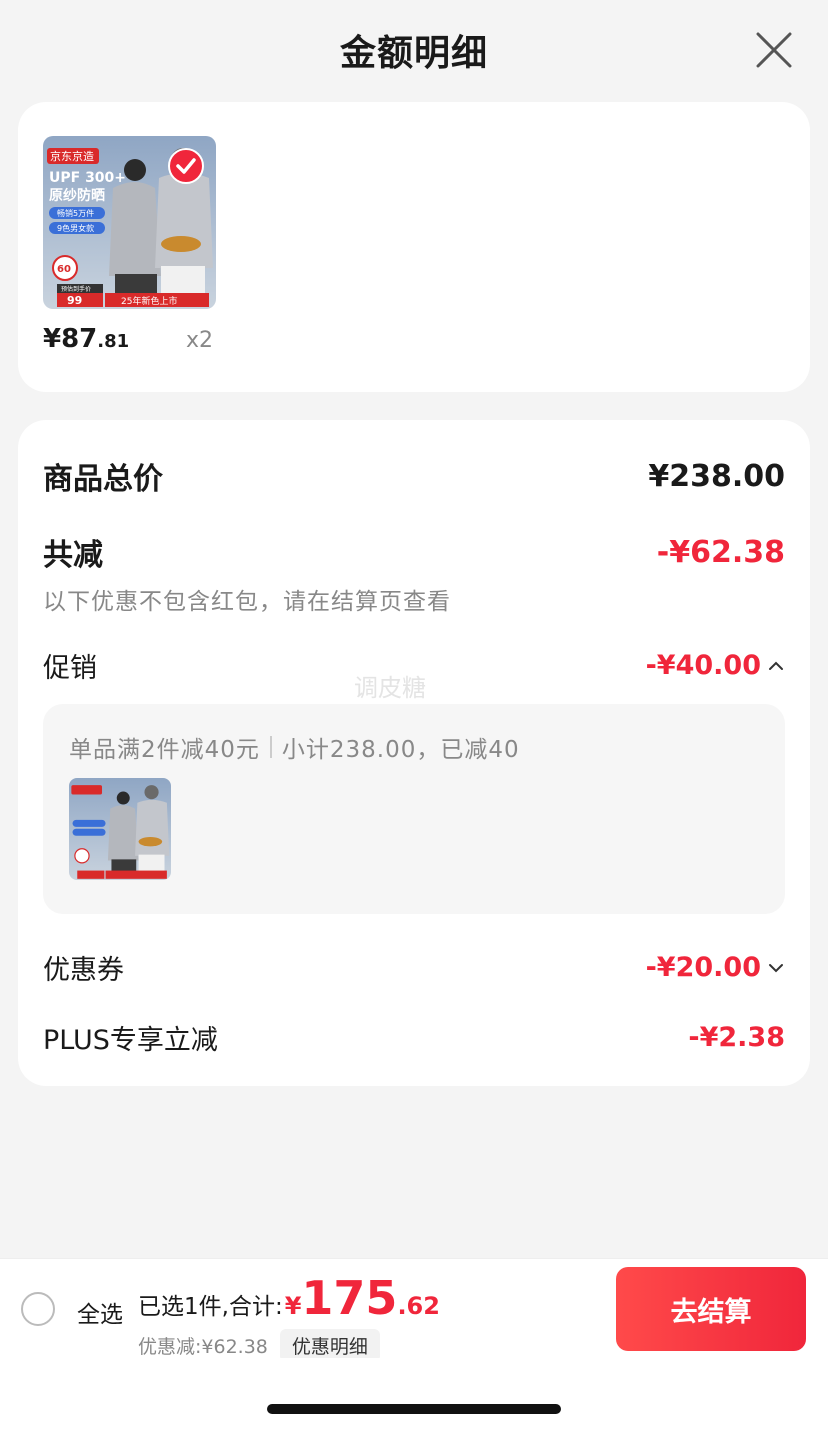  I want to click on chevron-up-icon, so click(776, 666).